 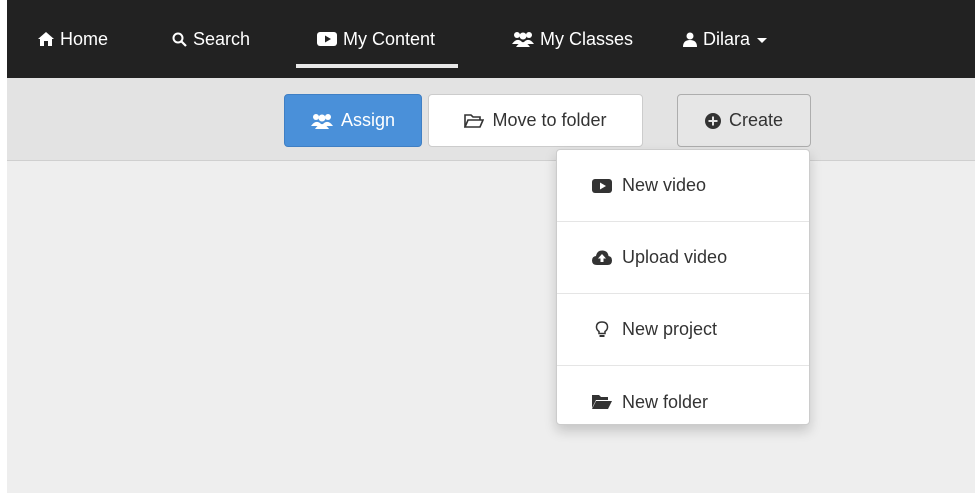 What do you see at coordinates (665, 402) in the screenshot?
I see `menu-item-label: New folder` at bounding box center [665, 402].